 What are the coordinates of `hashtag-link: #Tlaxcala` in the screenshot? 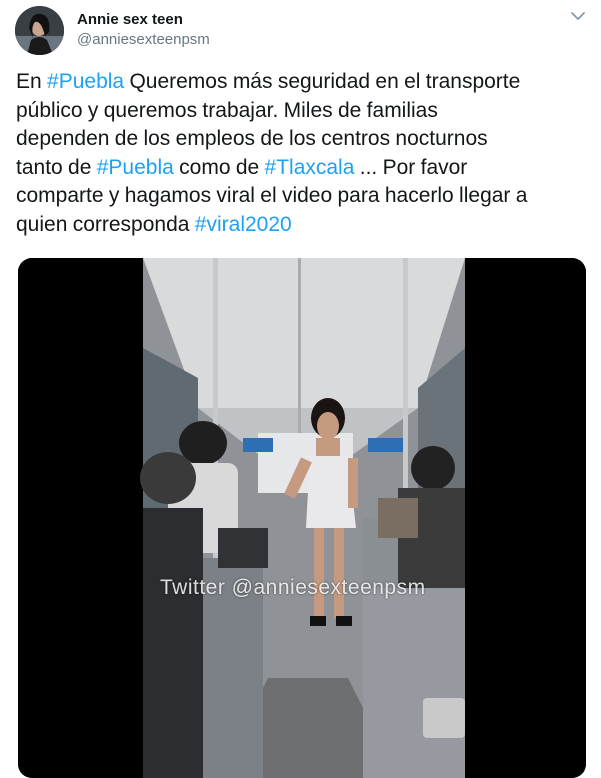 It's located at (310, 167).